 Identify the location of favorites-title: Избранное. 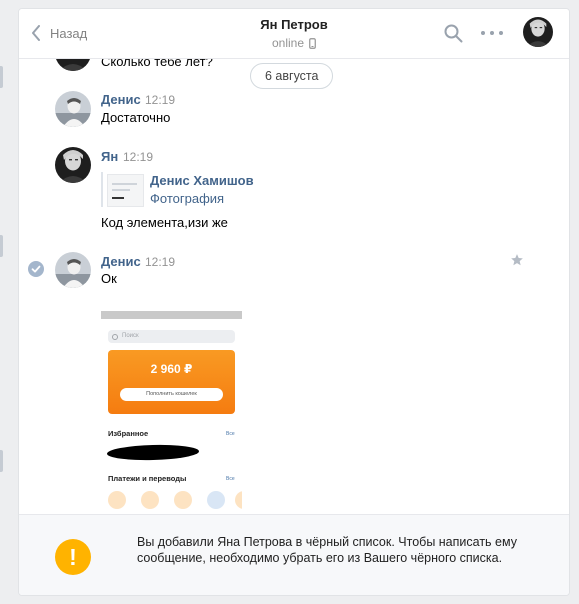
(128, 433).